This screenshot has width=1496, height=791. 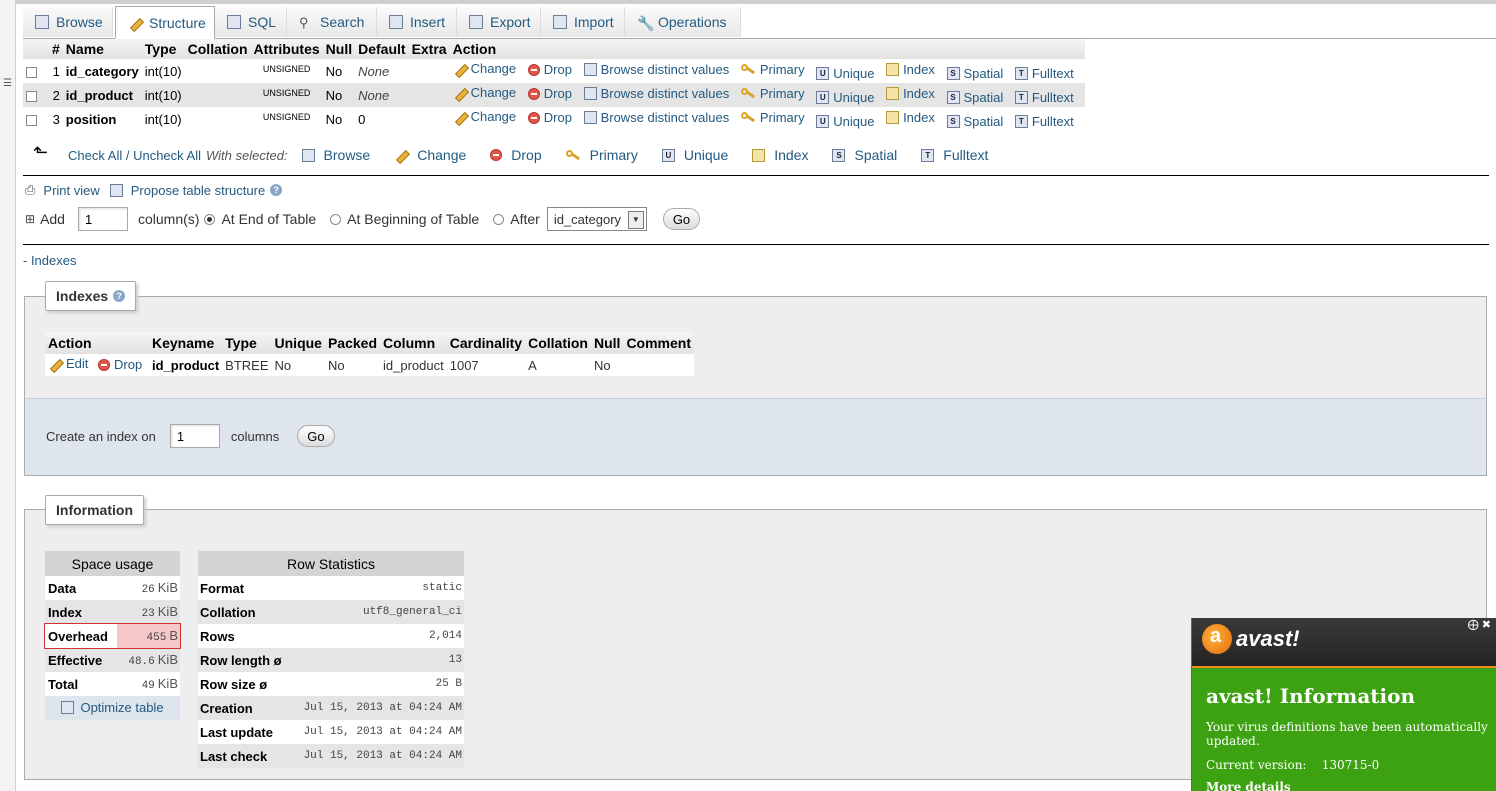 I want to click on tab-import: Import, so click(x=583, y=22).